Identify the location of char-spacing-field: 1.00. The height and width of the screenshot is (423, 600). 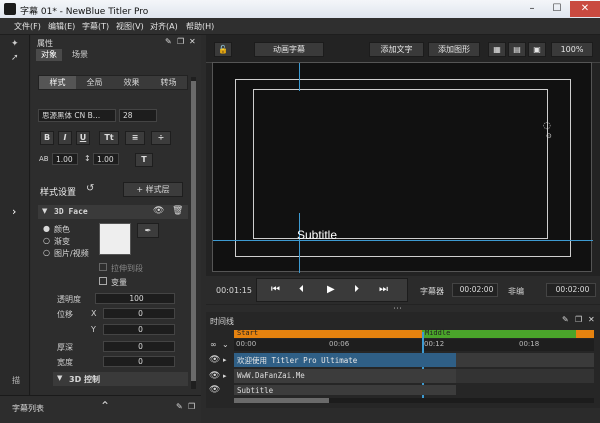
(65, 159).